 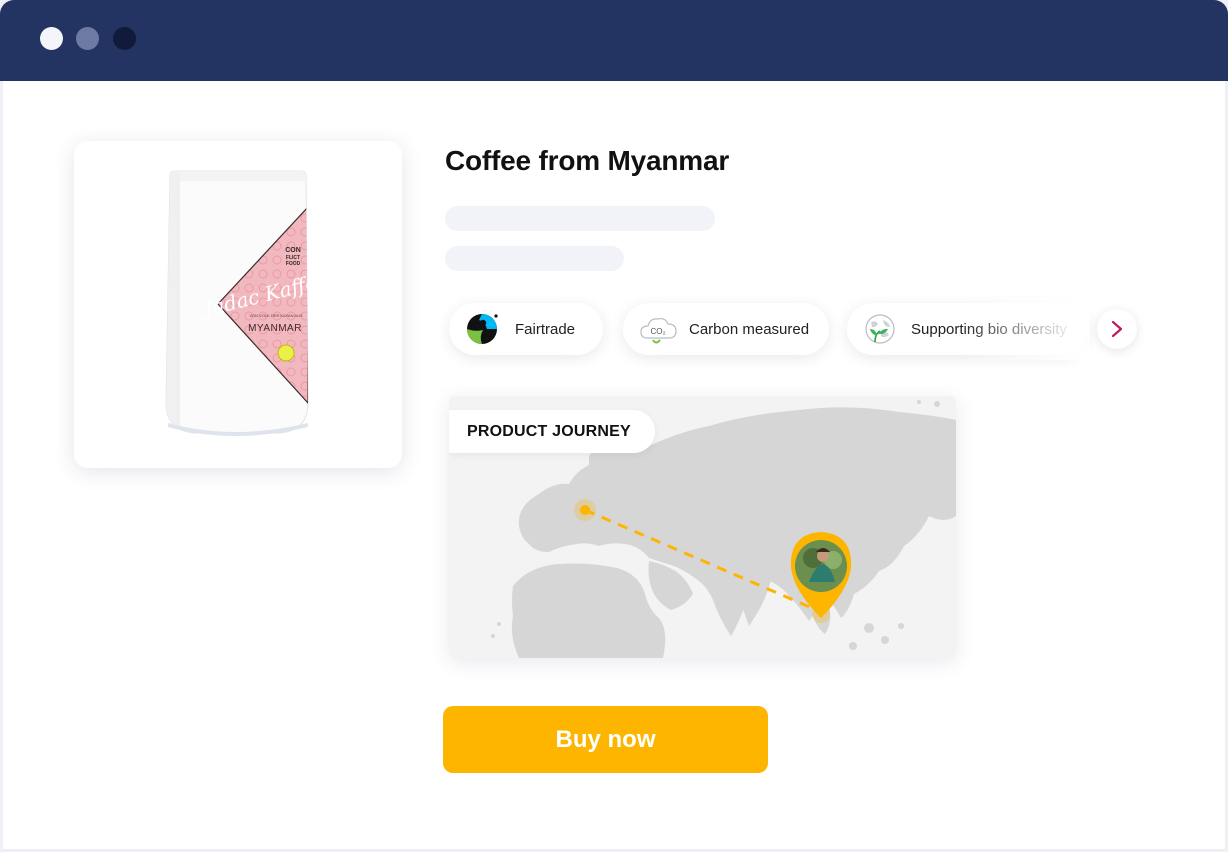 I want to click on title-bar, so click(x=614, y=40).